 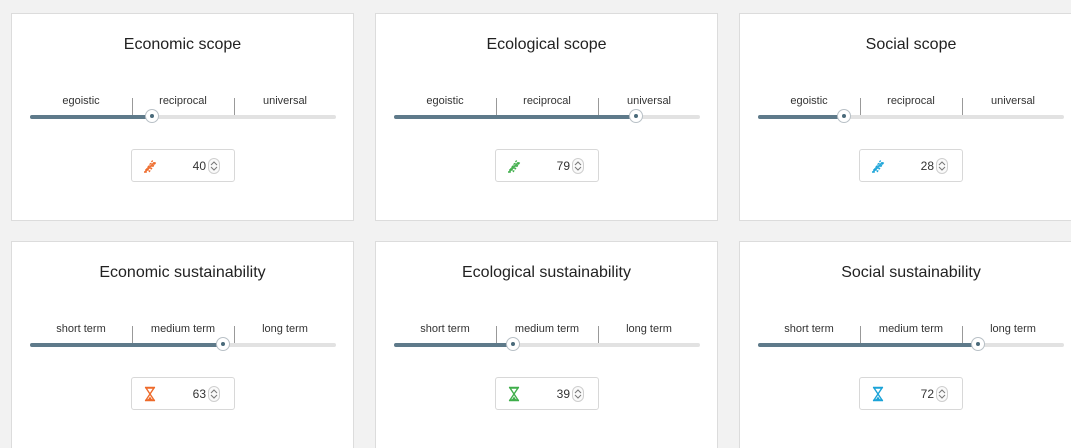 What do you see at coordinates (546, 44) in the screenshot?
I see `panel-title: Ecological scope` at bounding box center [546, 44].